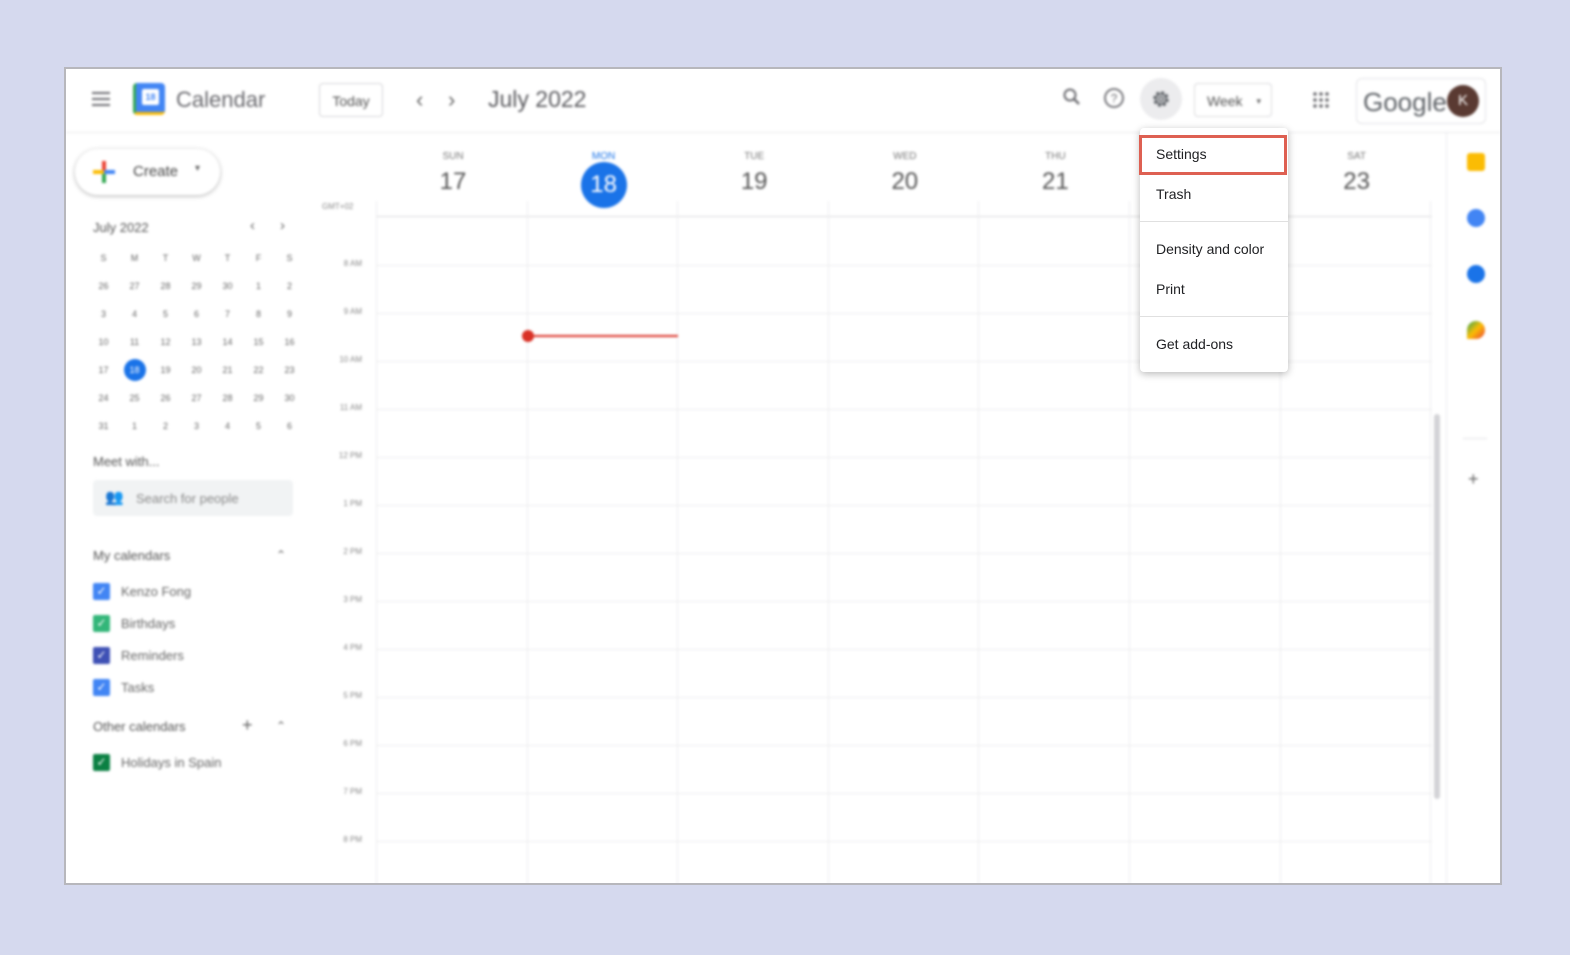  Describe the element at coordinates (134, 401) in the screenshot. I see `mini-day: 25` at that location.